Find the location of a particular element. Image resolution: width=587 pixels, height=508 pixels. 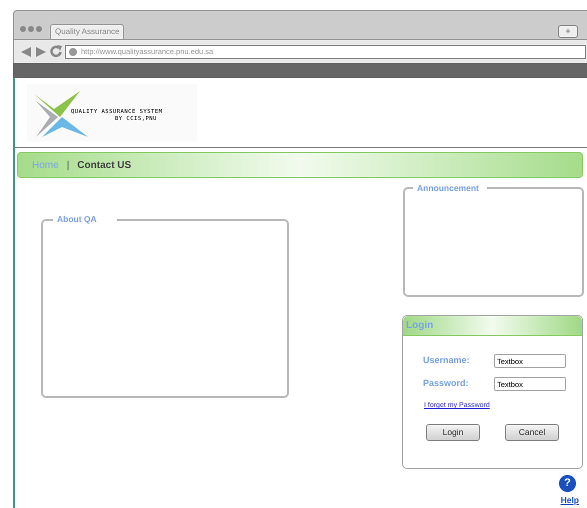

refresh-icon is located at coordinates (56, 51).